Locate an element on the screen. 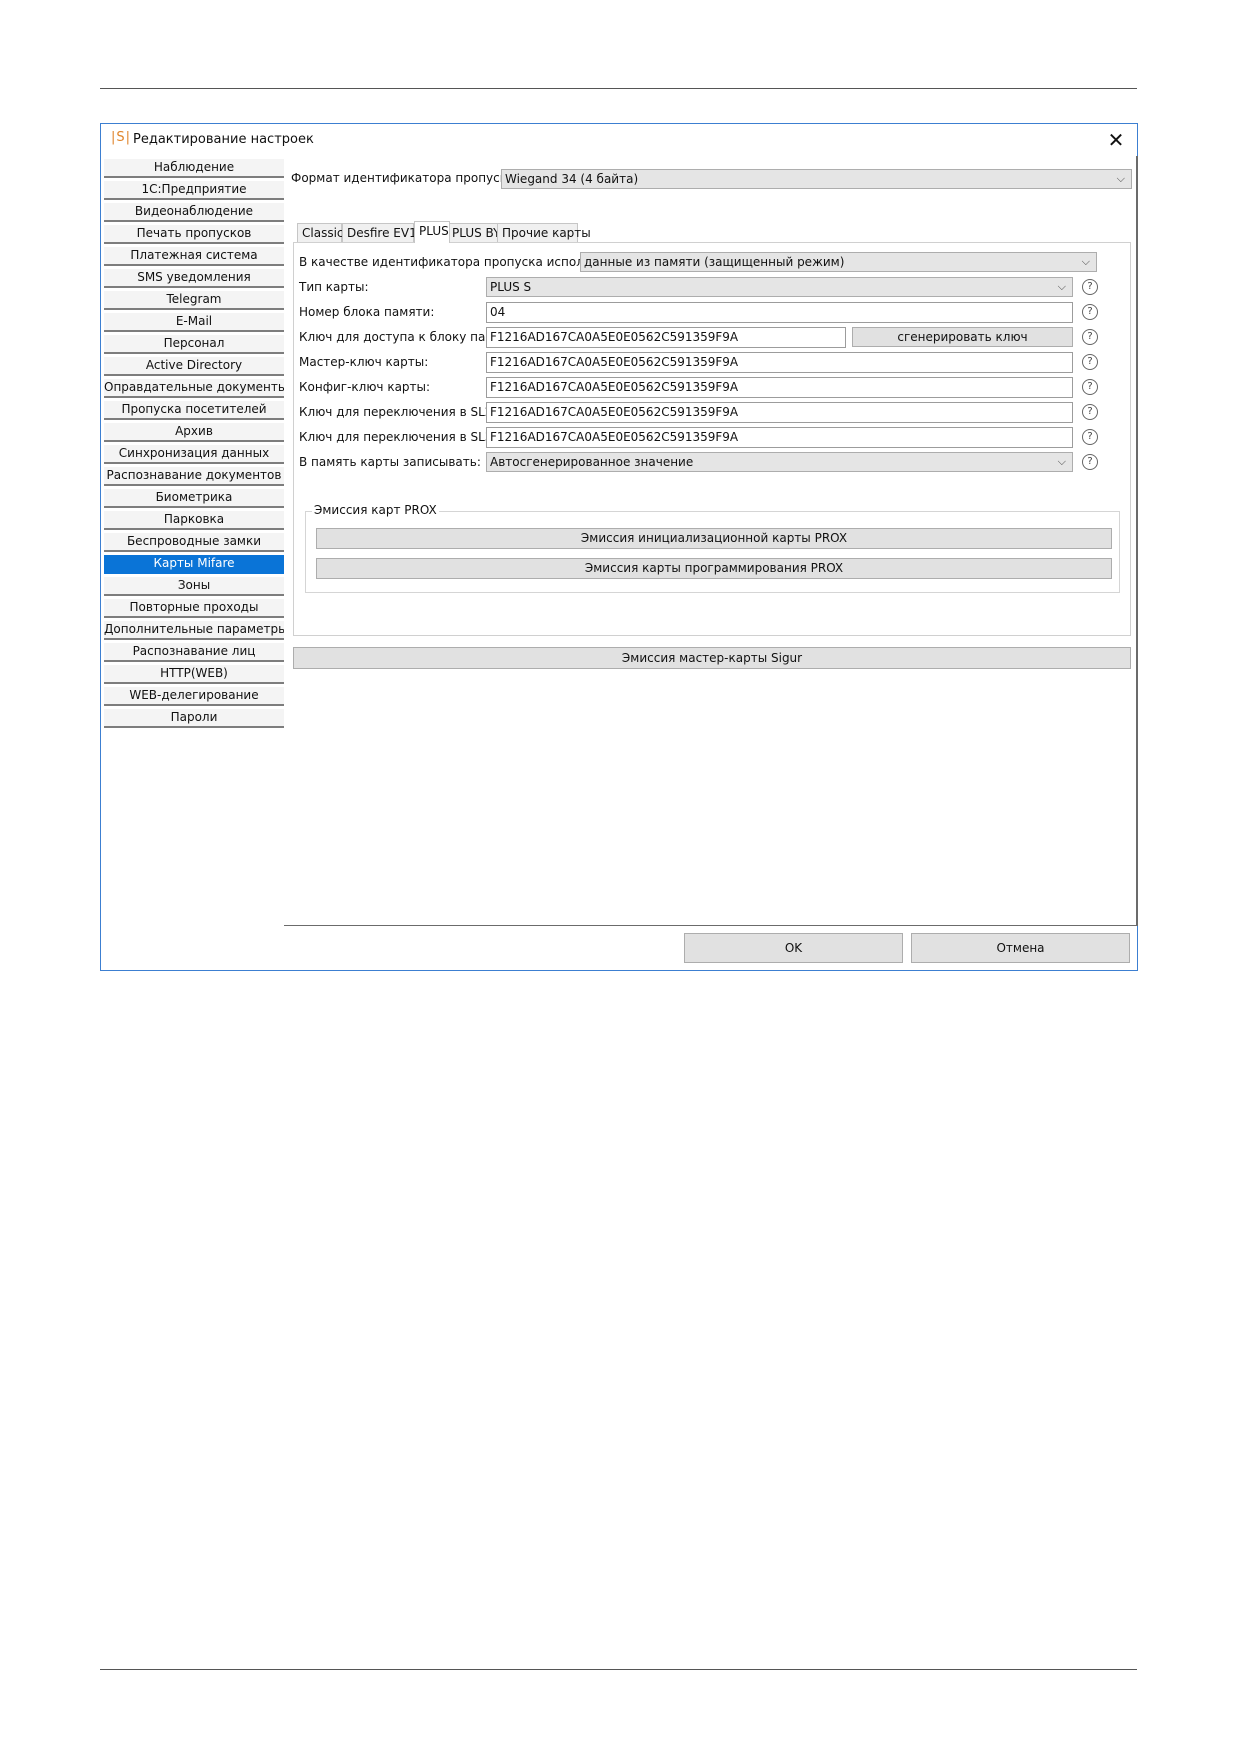 The image size is (1237, 1752). sidebar-item: 1С:Предприятие is located at coordinates (194, 190).